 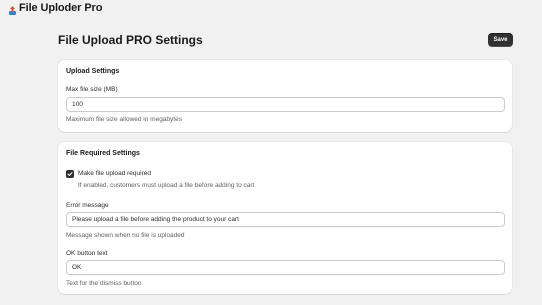 What do you see at coordinates (92, 89) in the screenshot?
I see `max-size-label: Max file size (MB)` at bounding box center [92, 89].